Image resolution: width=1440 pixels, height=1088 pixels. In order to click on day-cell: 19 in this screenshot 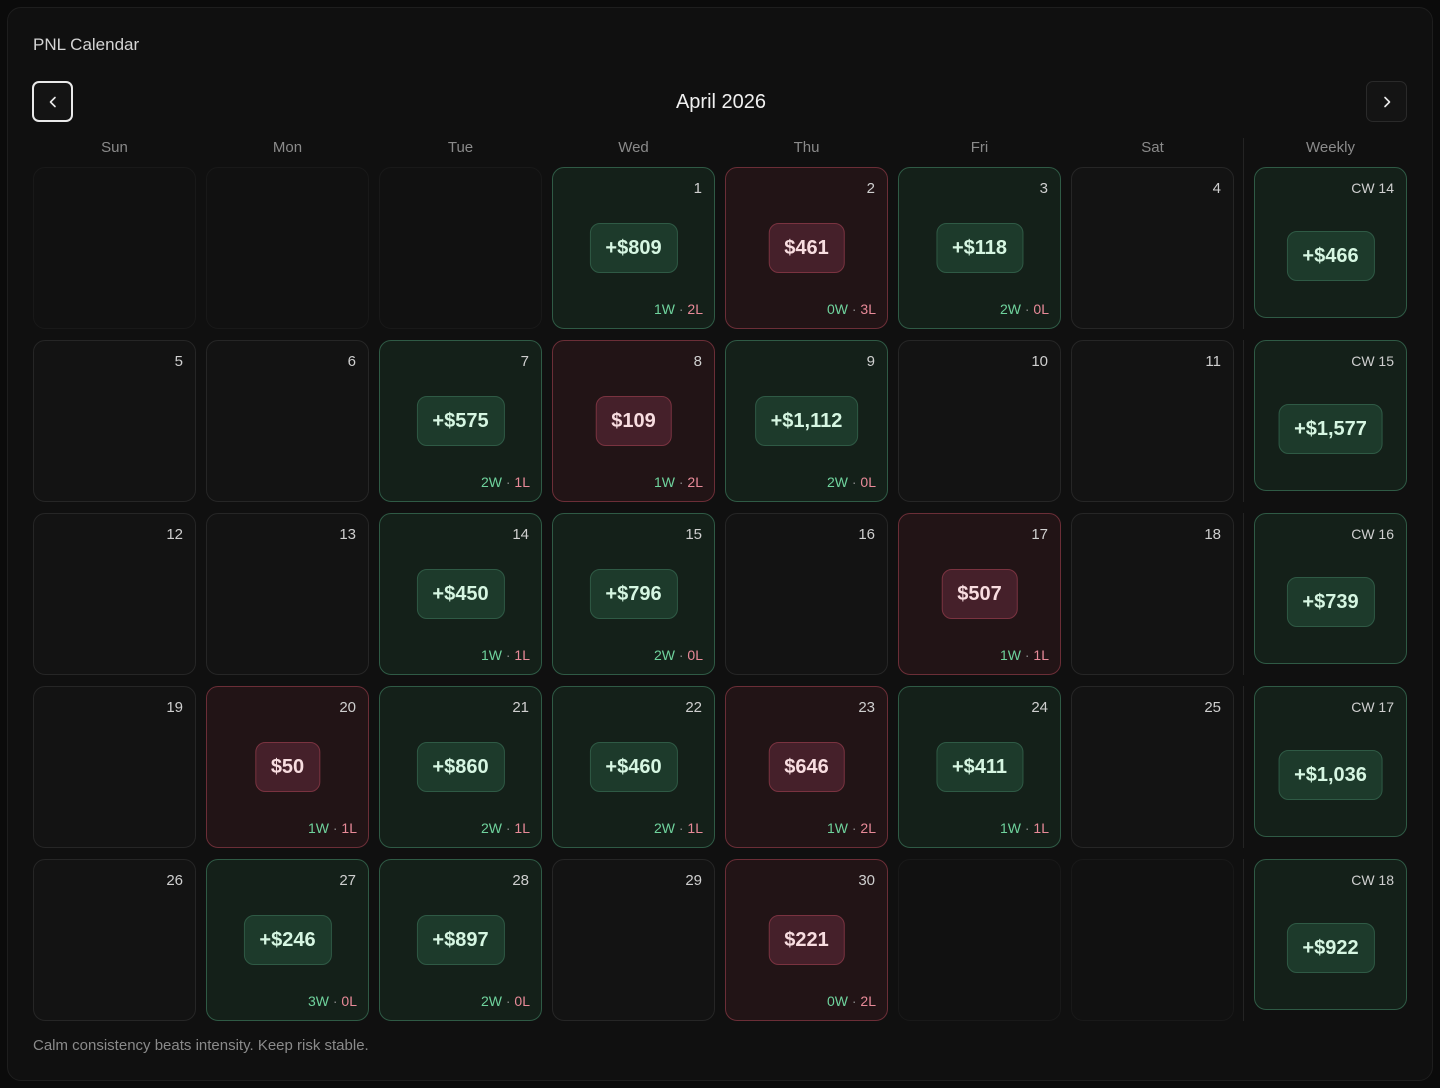, I will do `click(114, 767)`.